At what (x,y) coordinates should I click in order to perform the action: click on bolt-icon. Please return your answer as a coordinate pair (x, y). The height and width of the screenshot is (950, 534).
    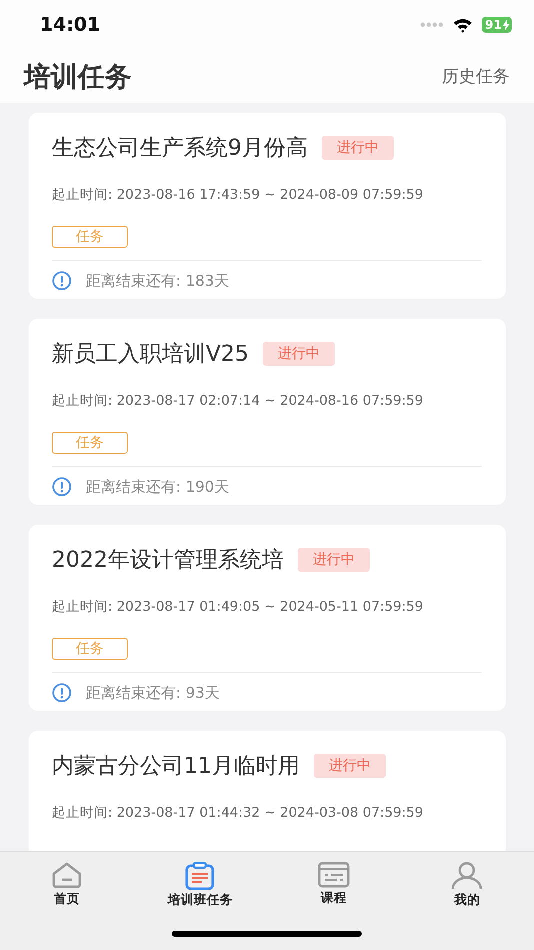
    Looking at the image, I should click on (506, 25).